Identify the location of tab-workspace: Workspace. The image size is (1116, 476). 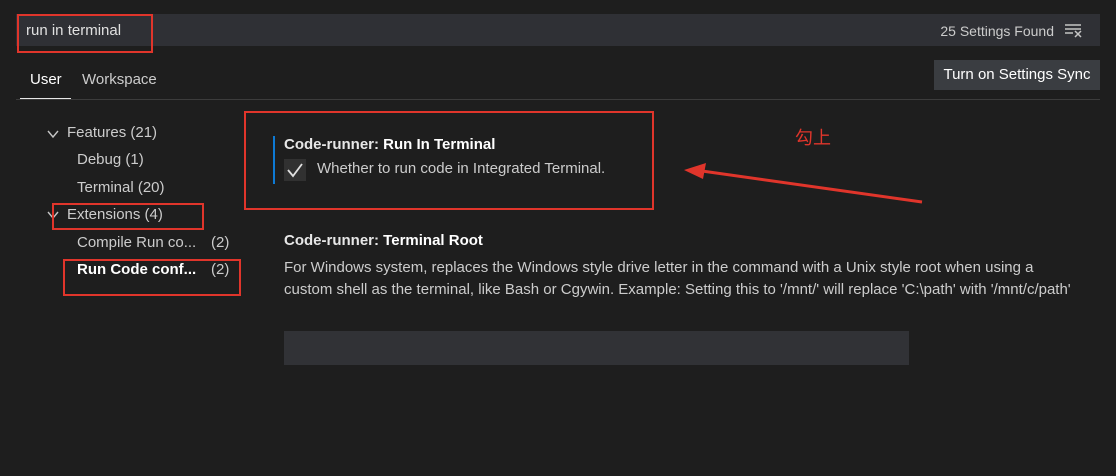
(119, 79).